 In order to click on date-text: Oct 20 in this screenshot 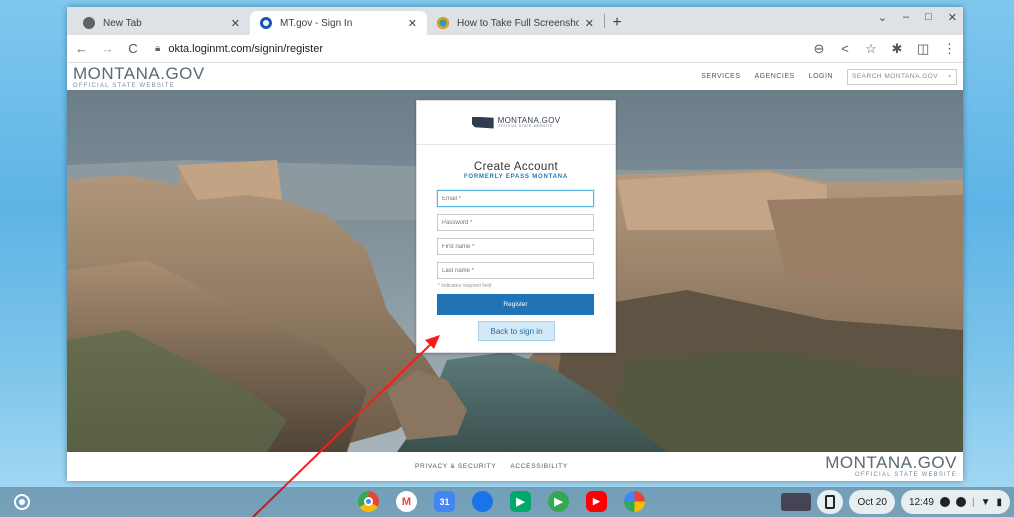, I will do `click(872, 502)`.